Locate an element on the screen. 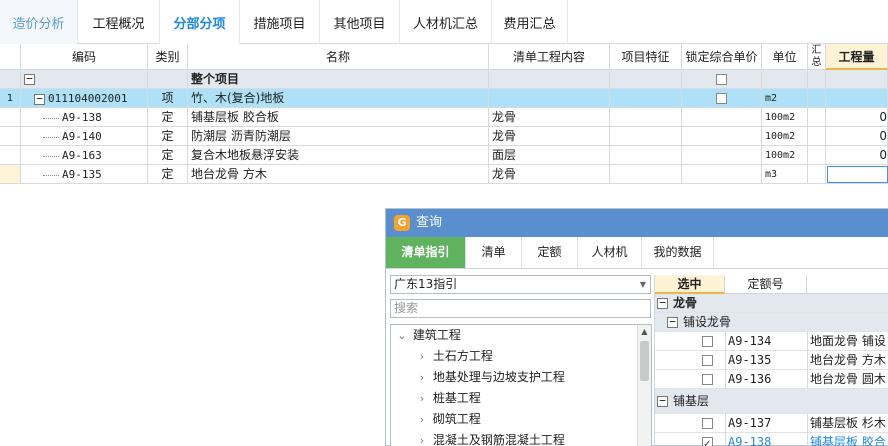 This screenshot has height=446, width=888. col-selected: 选中 is located at coordinates (690, 284).